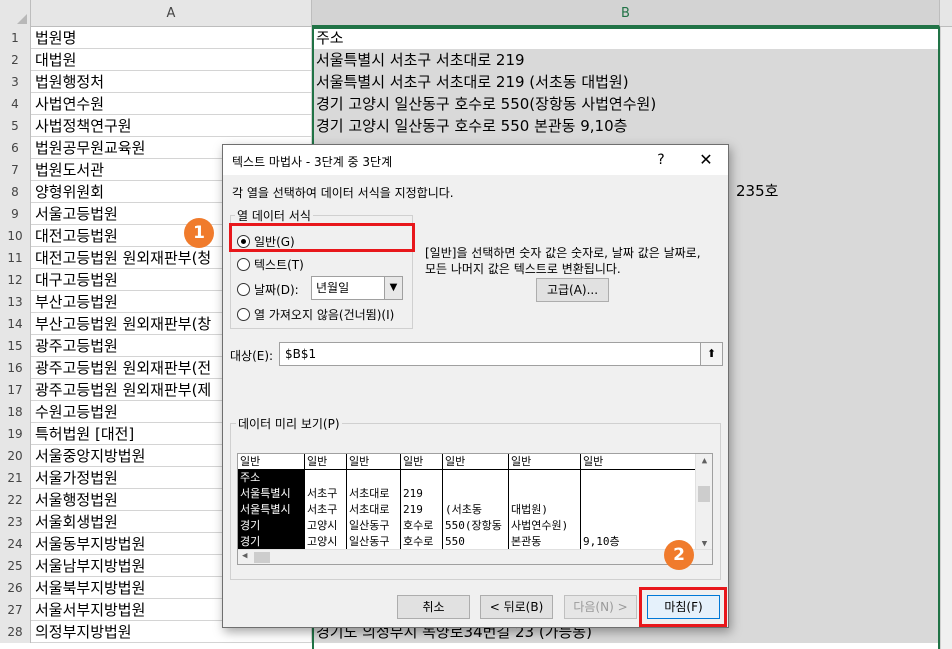 This screenshot has width=952, height=649. I want to click on cell-a: 사법연수원, so click(171, 104).